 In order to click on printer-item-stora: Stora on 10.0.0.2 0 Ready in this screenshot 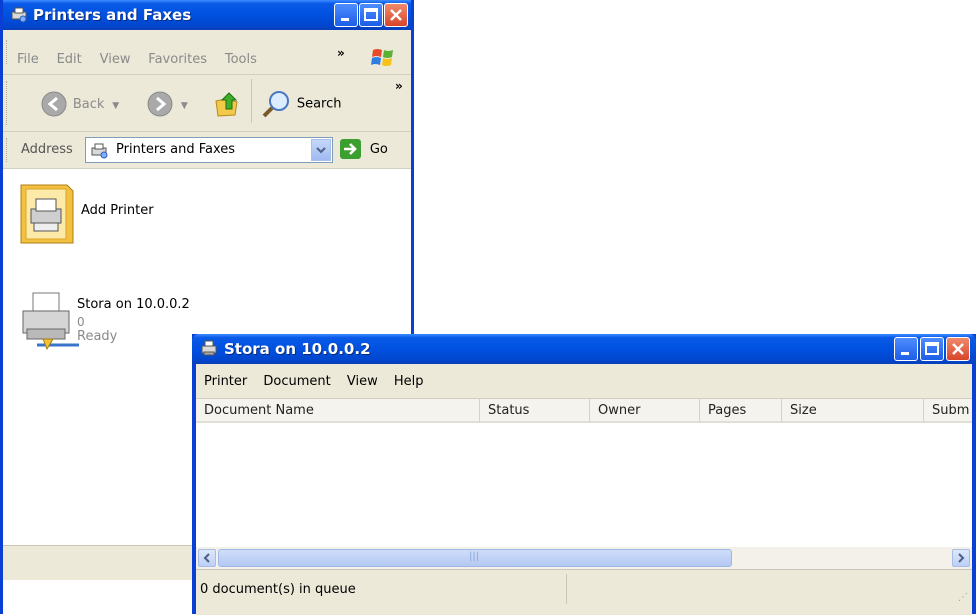, I will do `click(104, 321)`.